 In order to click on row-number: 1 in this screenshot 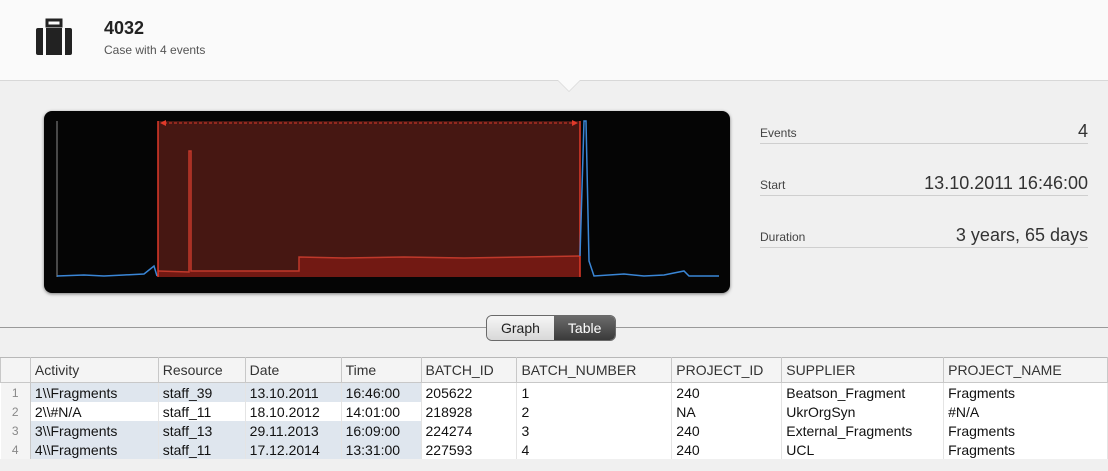, I will do `click(15, 392)`.